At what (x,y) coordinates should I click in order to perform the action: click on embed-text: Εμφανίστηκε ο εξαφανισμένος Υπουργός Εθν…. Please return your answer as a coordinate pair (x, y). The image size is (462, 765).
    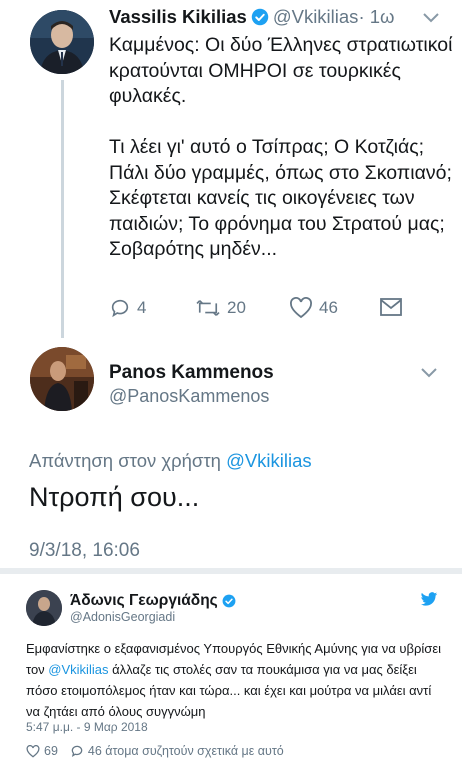
    Looking at the image, I should click on (236, 680).